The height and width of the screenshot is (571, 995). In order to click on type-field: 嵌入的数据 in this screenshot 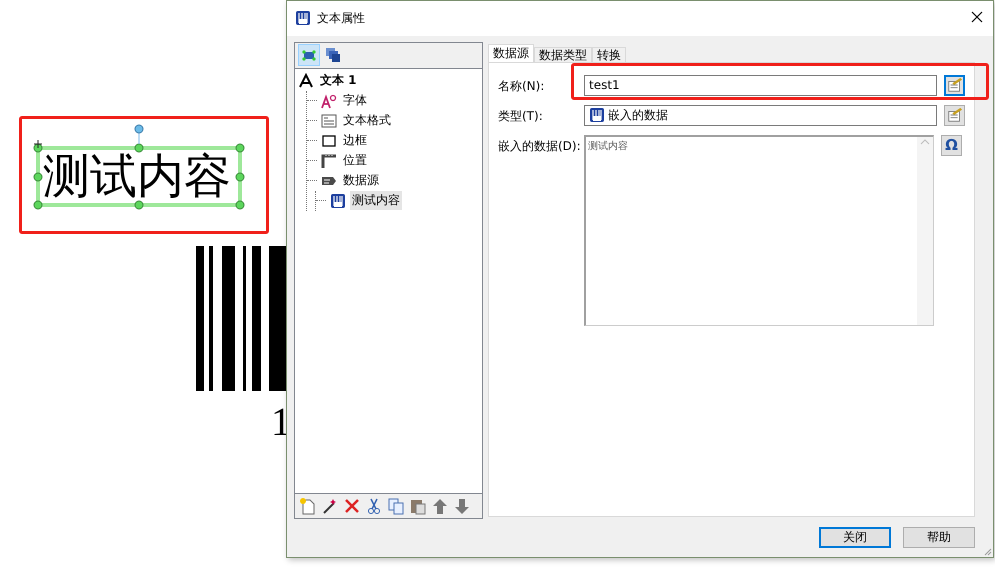, I will do `click(760, 115)`.